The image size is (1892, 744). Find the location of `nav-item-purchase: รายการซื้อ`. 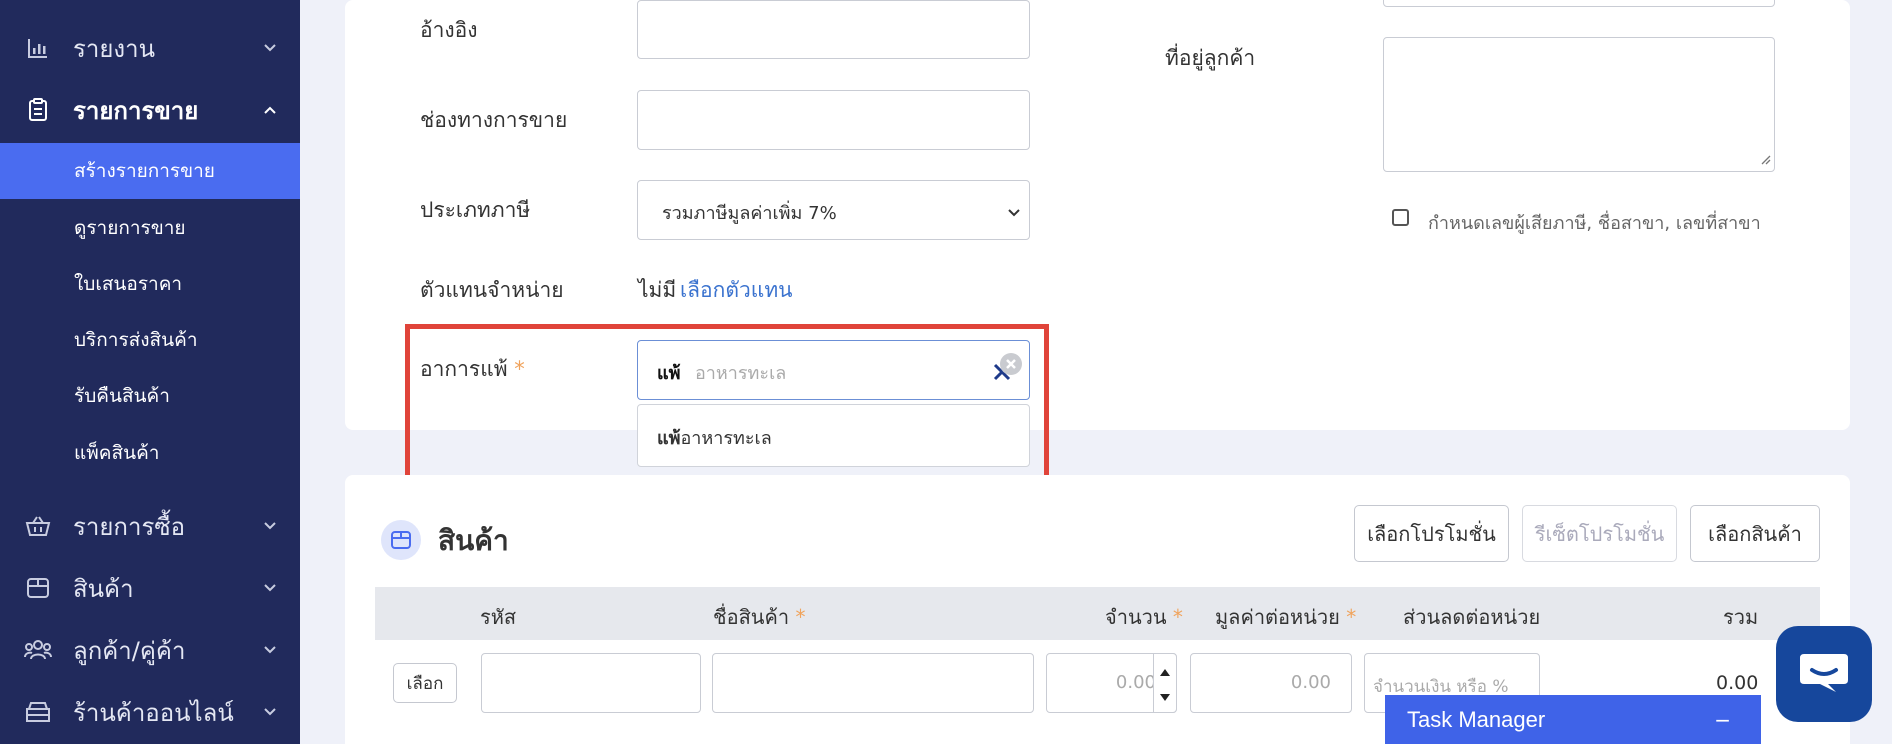

nav-item-purchase: รายการซื้อ is located at coordinates (150, 526).